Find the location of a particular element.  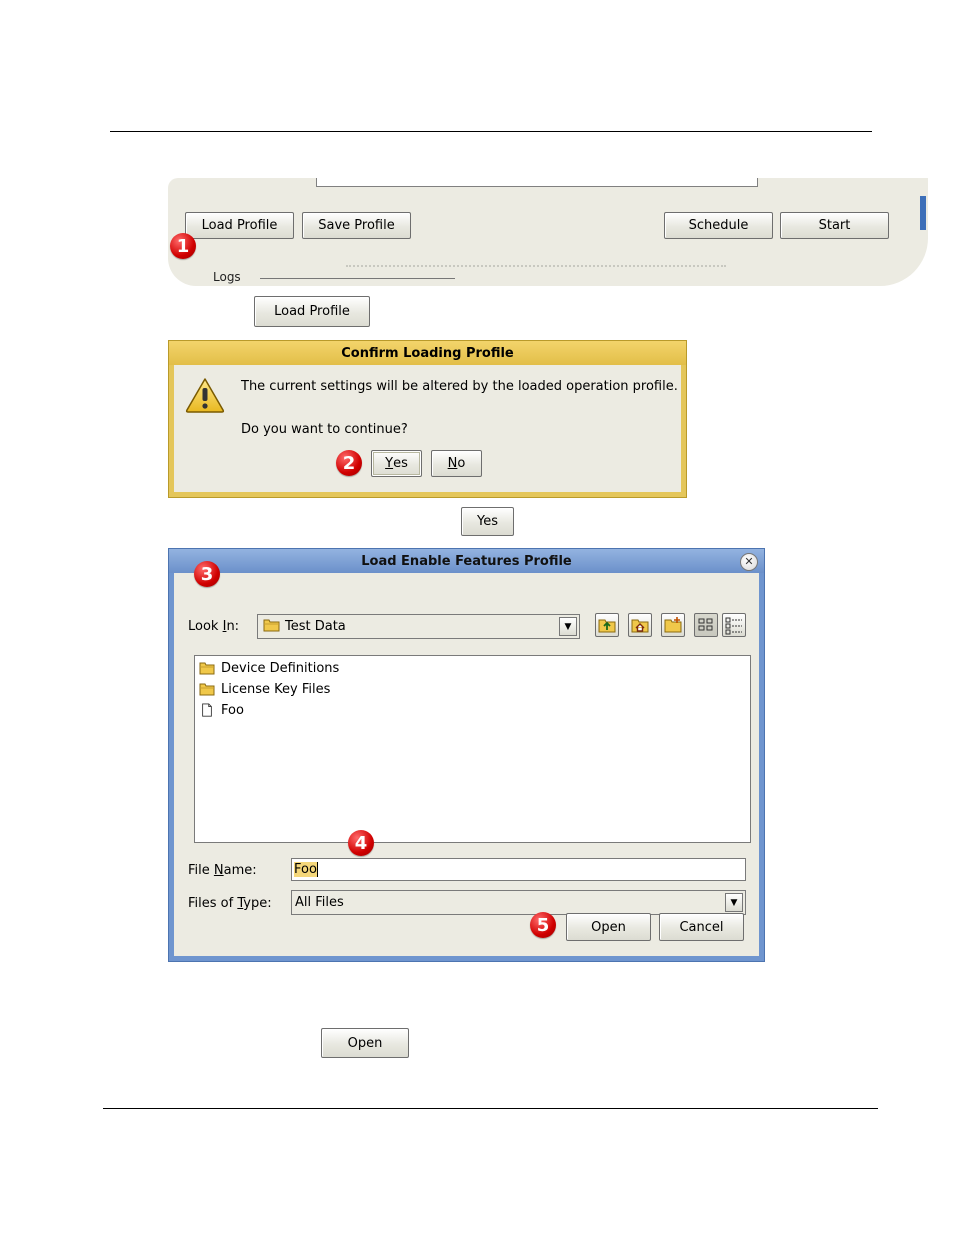

logs-group-border is located at coordinates (357, 278).